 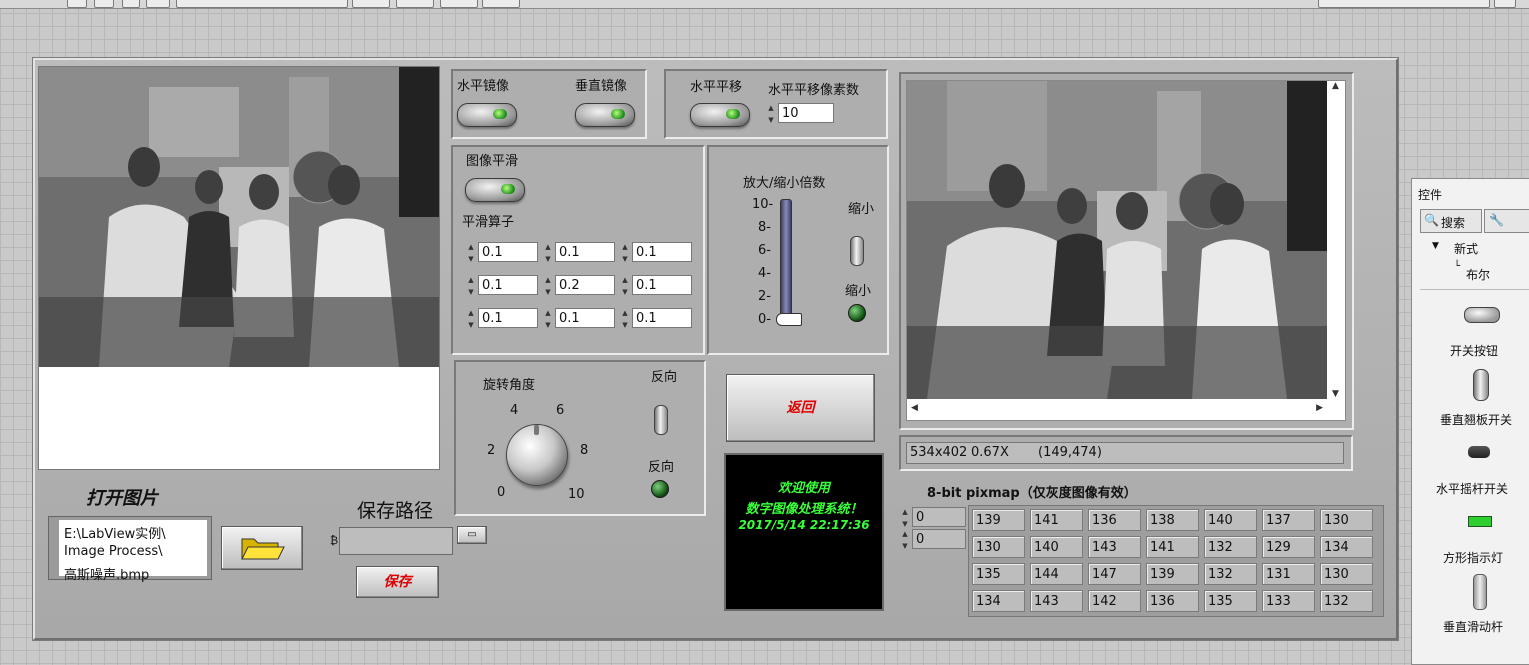 What do you see at coordinates (459, 4) in the screenshot?
I see `resize-button` at bounding box center [459, 4].